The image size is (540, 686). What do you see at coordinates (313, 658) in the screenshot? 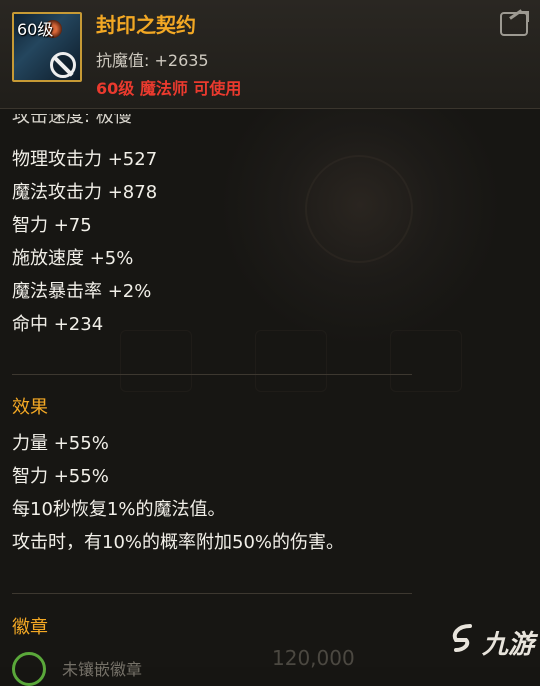
I see `background-number: 120,000` at bounding box center [313, 658].